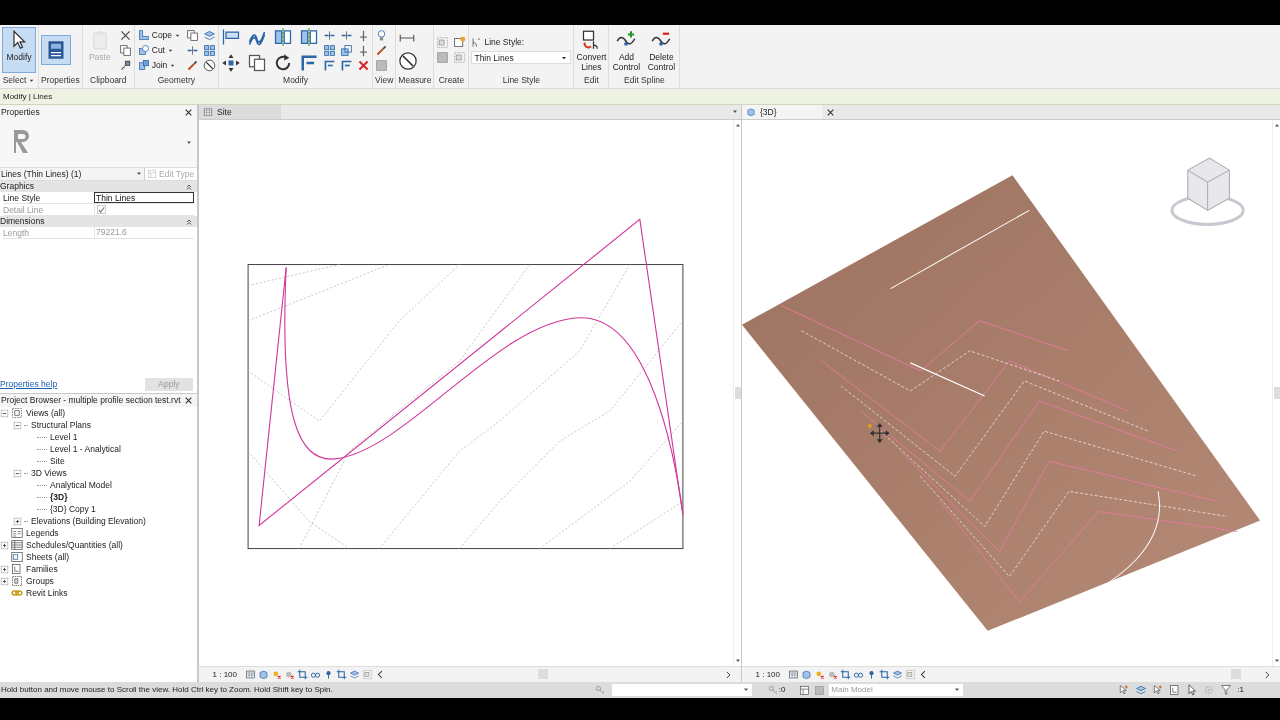 The image size is (1280, 720). Describe the element at coordinates (91, 400) in the screenshot. I see `panel-title: Project Browser - multiple profile section test.rvt` at that location.